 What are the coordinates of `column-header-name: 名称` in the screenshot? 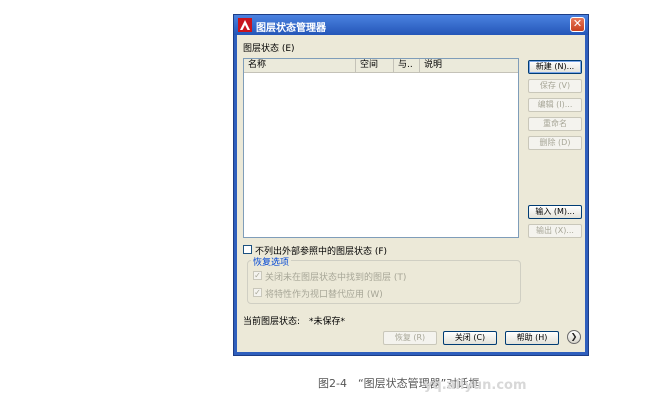 It's located at (300, 65).